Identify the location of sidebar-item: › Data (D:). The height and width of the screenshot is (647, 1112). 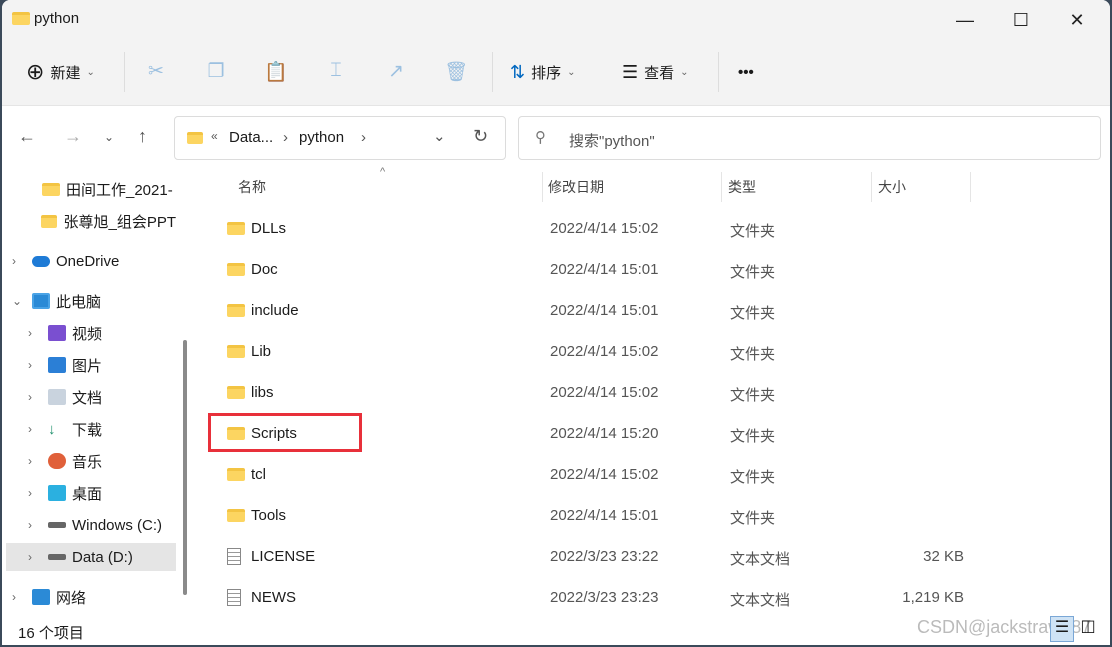
(91, 557).